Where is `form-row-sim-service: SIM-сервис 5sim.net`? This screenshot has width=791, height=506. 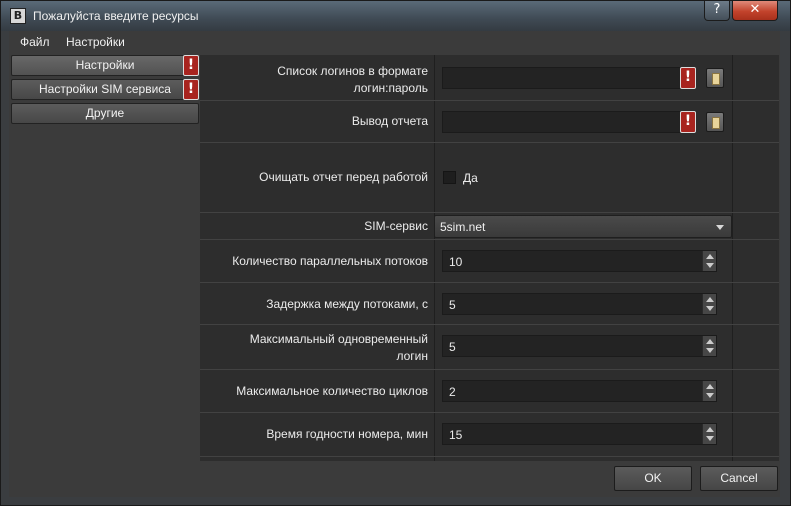
form-row-sim-service: SIM-сервис 5sim.net is located at coordinates (489, 226).